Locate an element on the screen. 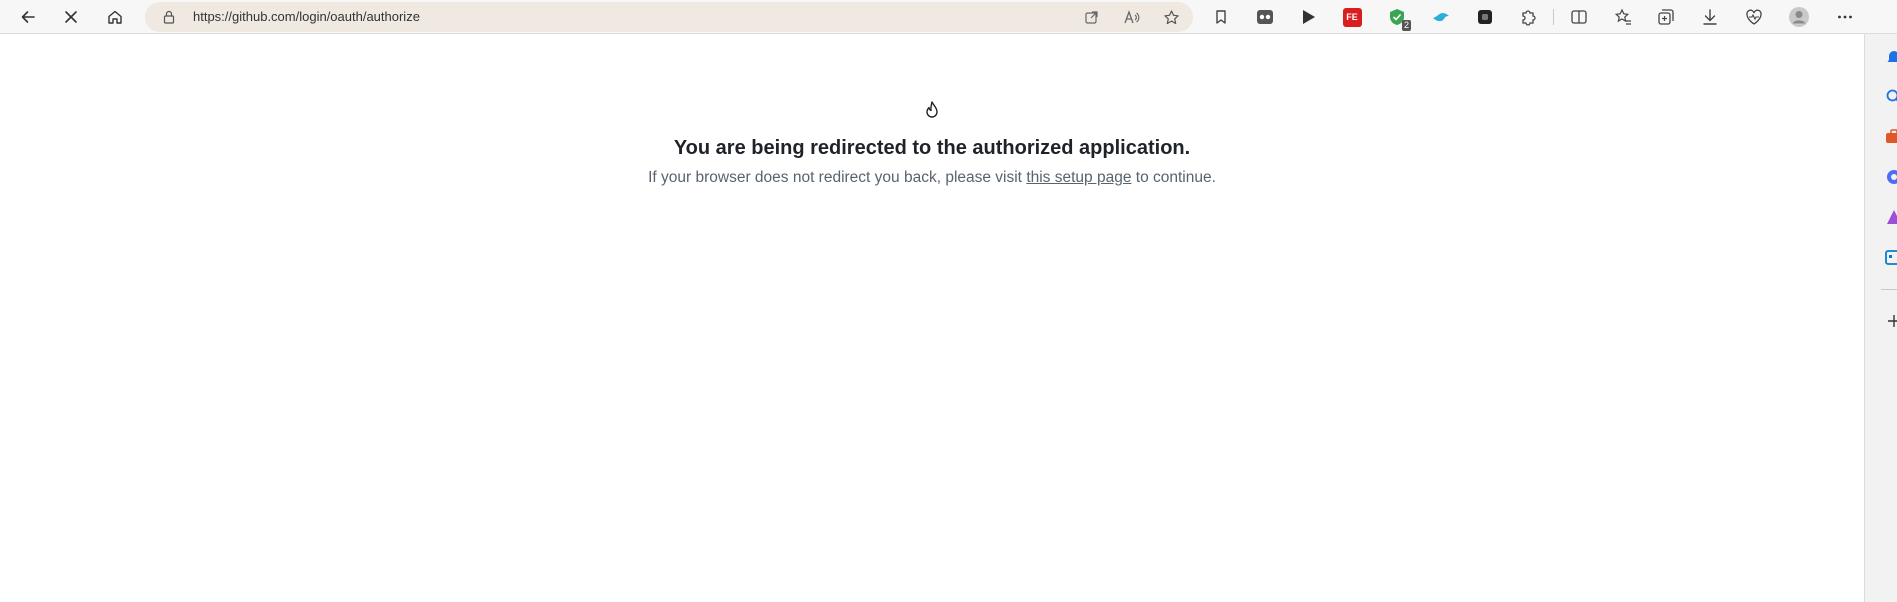 Image resolution: width=1897 pixels, height=602 pixels. extensions-button is located at coordinates (1529, 17).